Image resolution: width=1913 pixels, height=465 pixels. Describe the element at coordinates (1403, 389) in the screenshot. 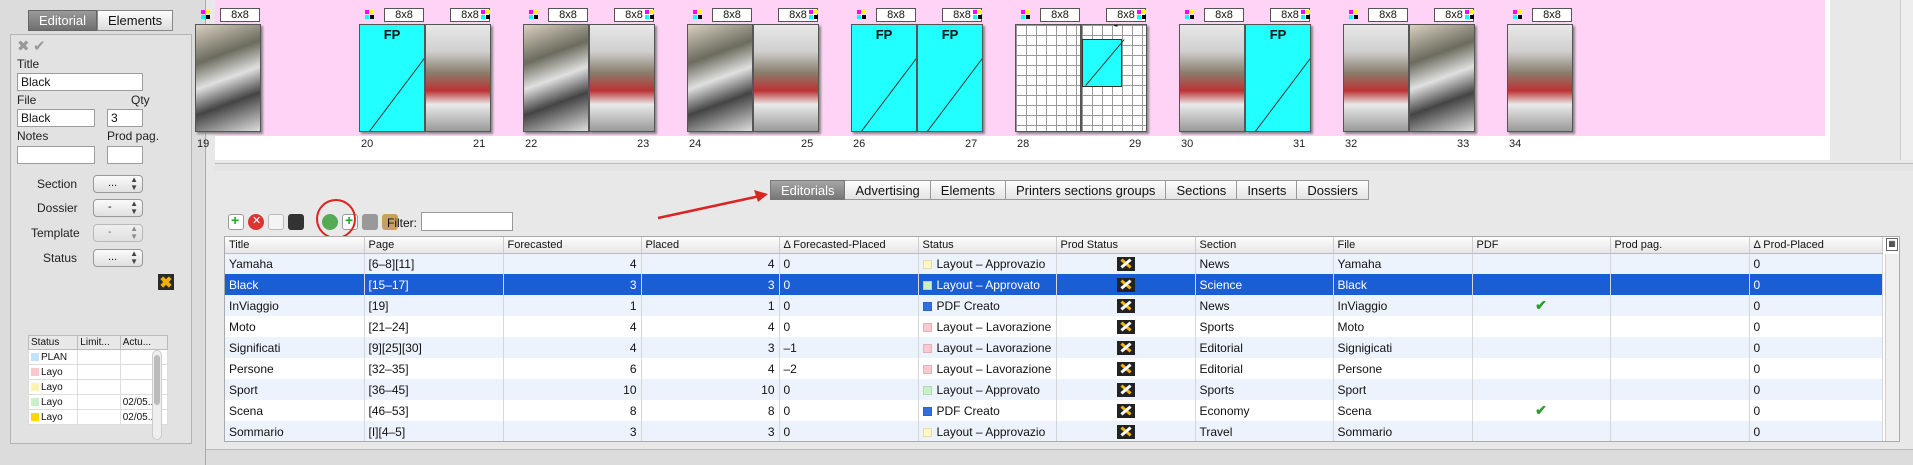

I see `file-cell: Sport` at that location.